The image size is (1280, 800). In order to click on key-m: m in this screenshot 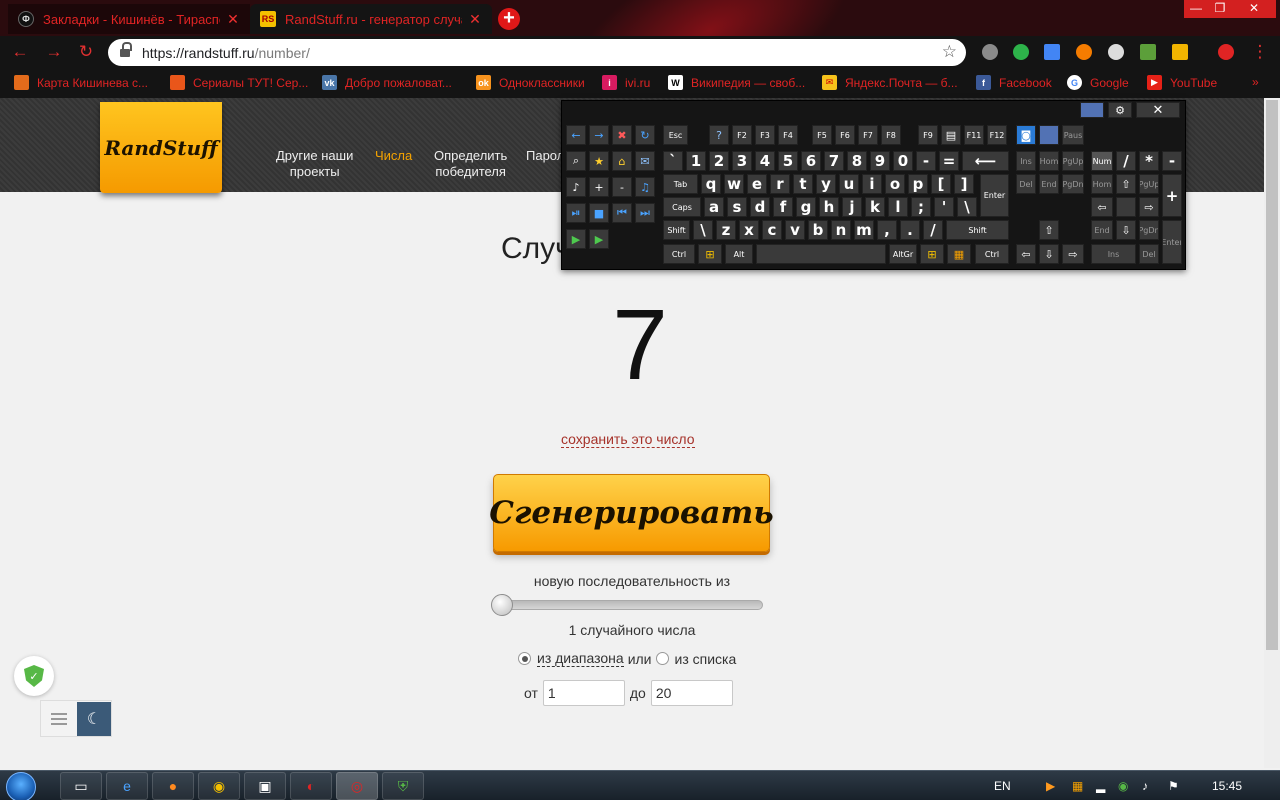, I will do `click(864, 230)`.